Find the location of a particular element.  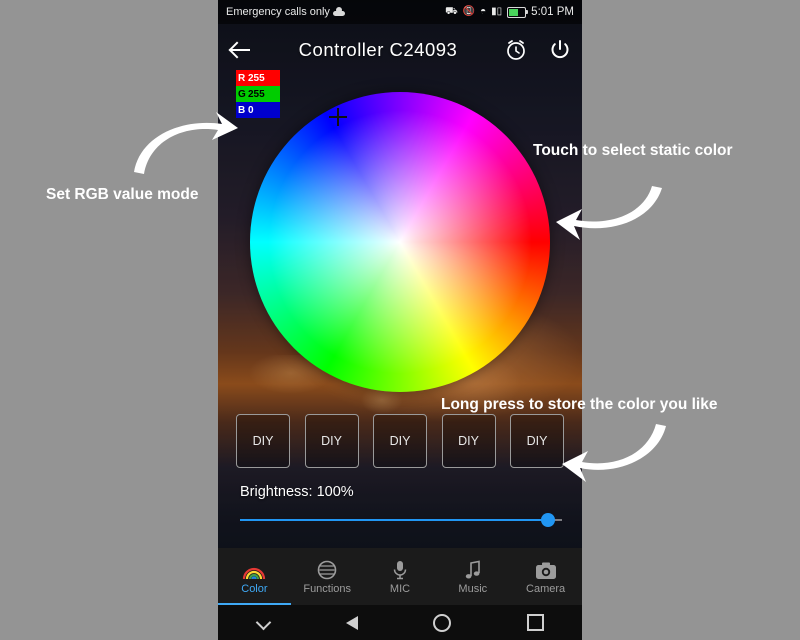

battery-icon is located at coordinates (518, 12).